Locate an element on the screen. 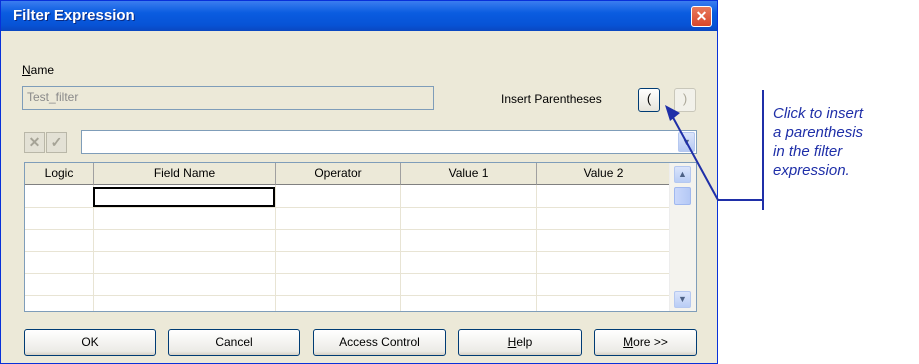 Image resolution: width=919 pixels, height=364 pixels. checkmark-icon: ✓ is located at coordinates (56, 142).